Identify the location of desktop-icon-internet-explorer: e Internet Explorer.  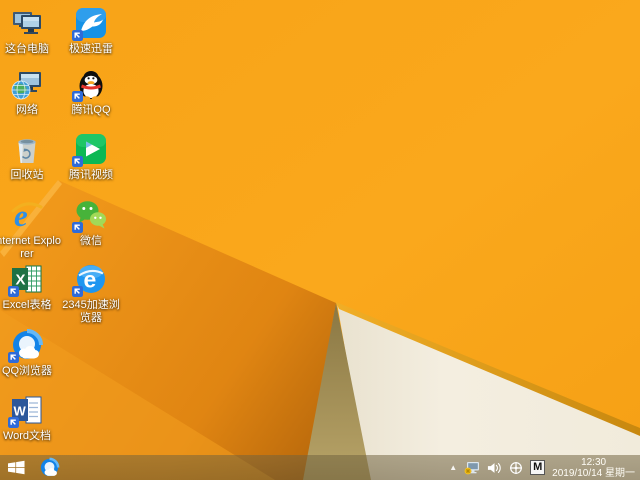
(30, 229).